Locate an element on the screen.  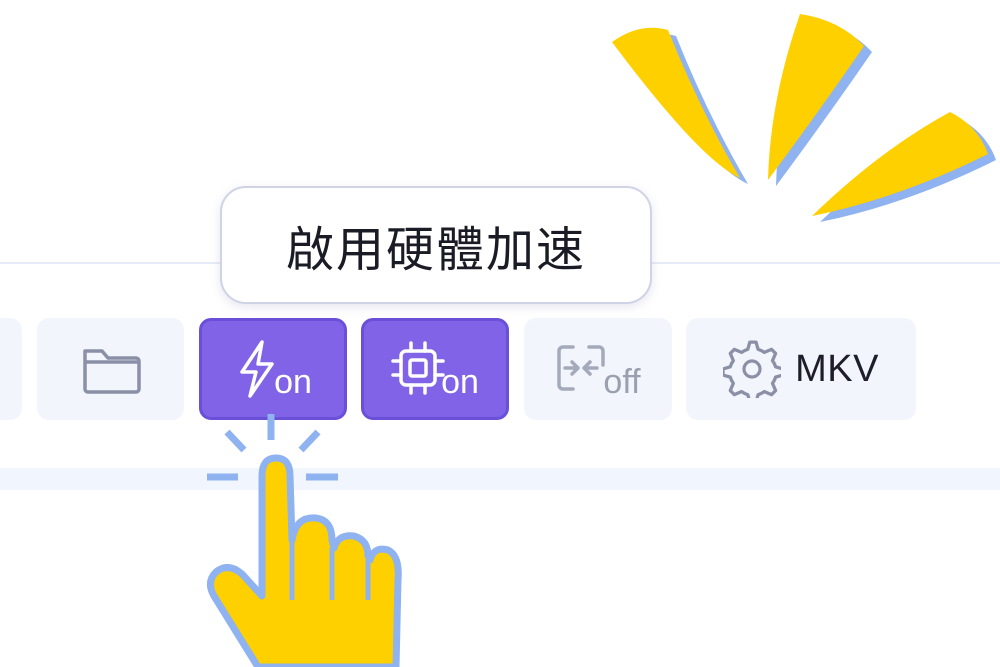
merge-icon is located at coordinates (581, 369).